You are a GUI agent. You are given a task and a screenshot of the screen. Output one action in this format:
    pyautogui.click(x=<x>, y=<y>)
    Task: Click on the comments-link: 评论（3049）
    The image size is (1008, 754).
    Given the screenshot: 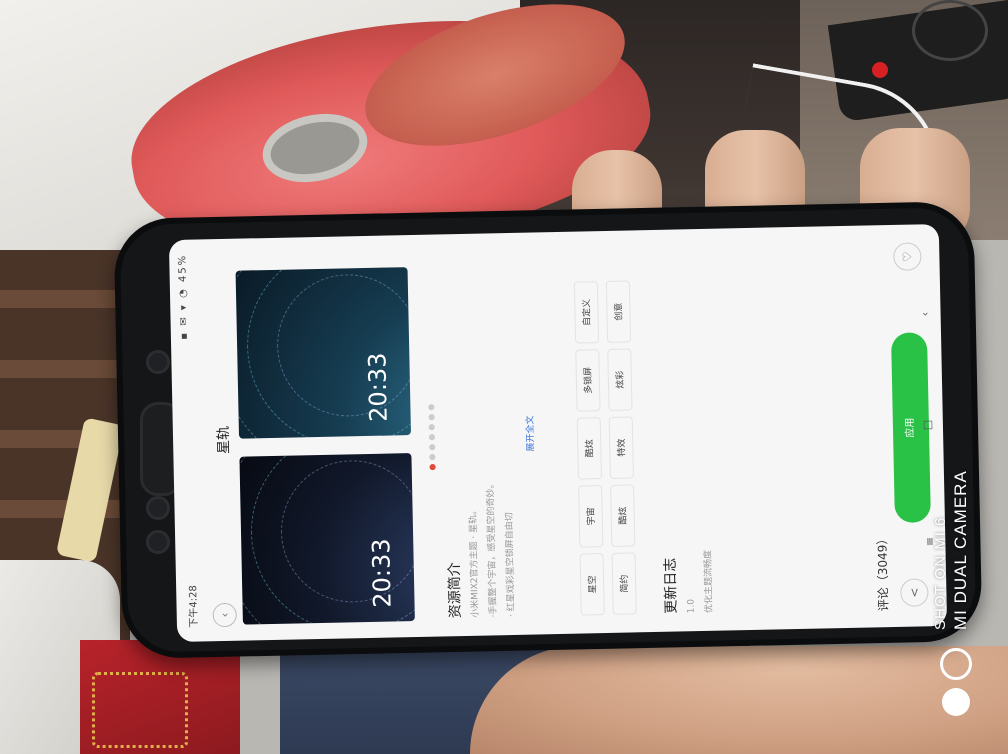 What is the action you would take?
    pyautogui.click(x=882, y=572)
    